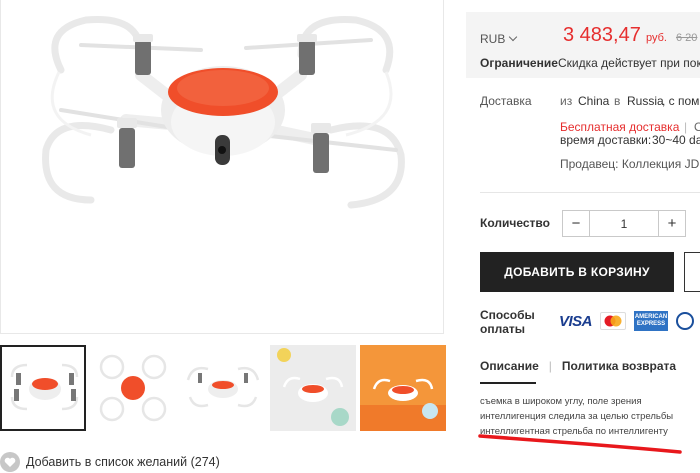 Image resolution: width=700 pixels, height=473 pixels. I want to click on payment-label: Способы оплаты, so click(507, 322).